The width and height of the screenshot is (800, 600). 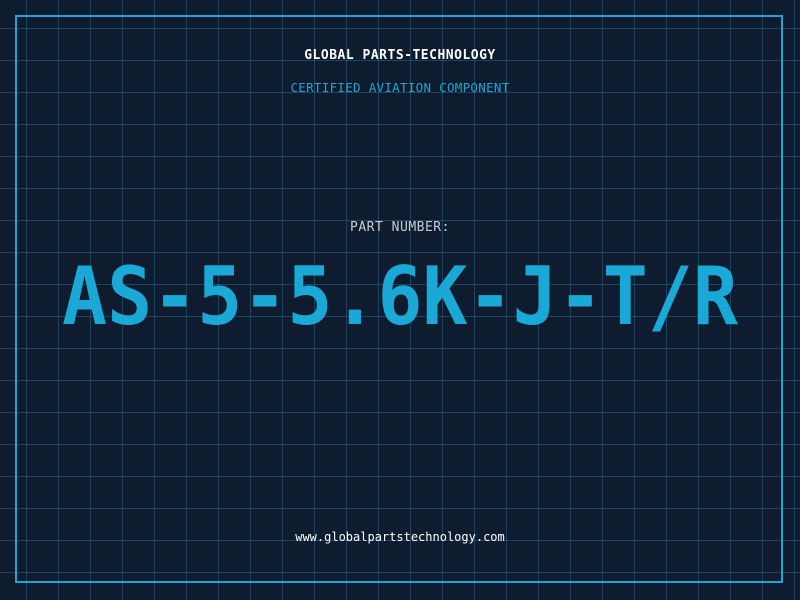 I want to click on part-number-value: AS-5-5.6K-J-T/R, so click(x=400, y=299).